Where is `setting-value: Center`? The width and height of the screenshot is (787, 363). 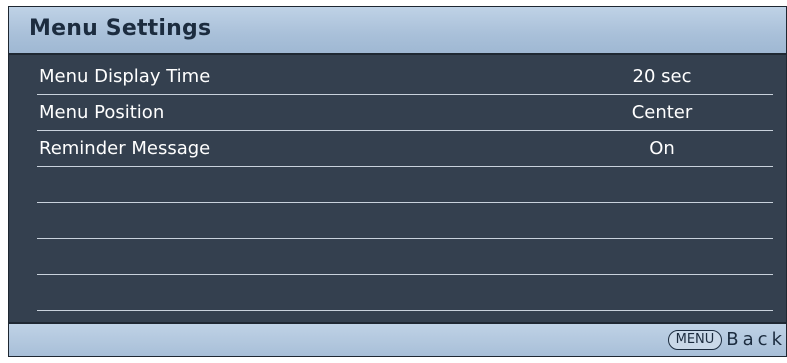 setting-value: Center is located at coordinates (662, 112).